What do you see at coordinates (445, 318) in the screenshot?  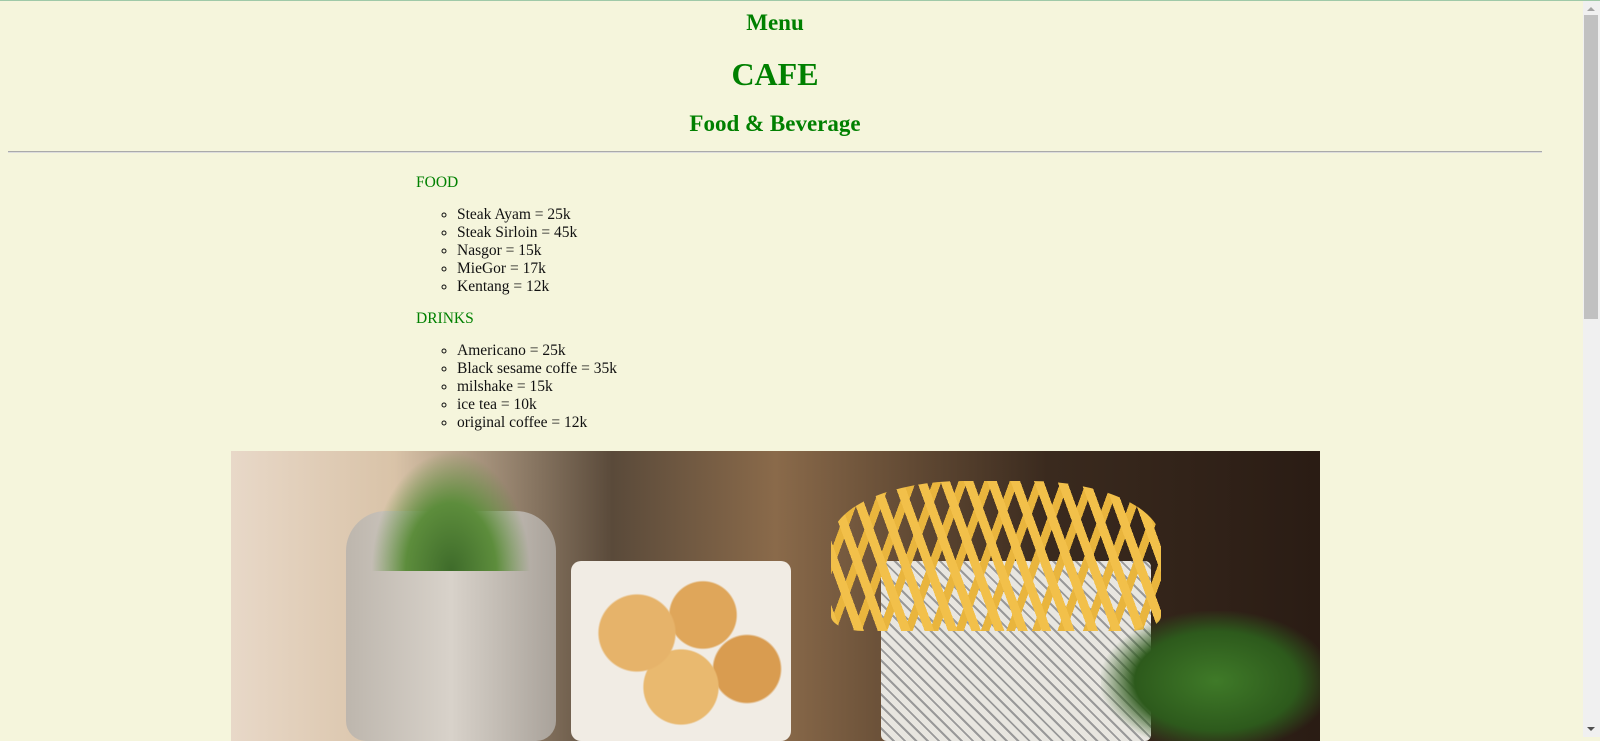 I see `drinks-section-label: DRINKS` at bounding box center [445, 318].